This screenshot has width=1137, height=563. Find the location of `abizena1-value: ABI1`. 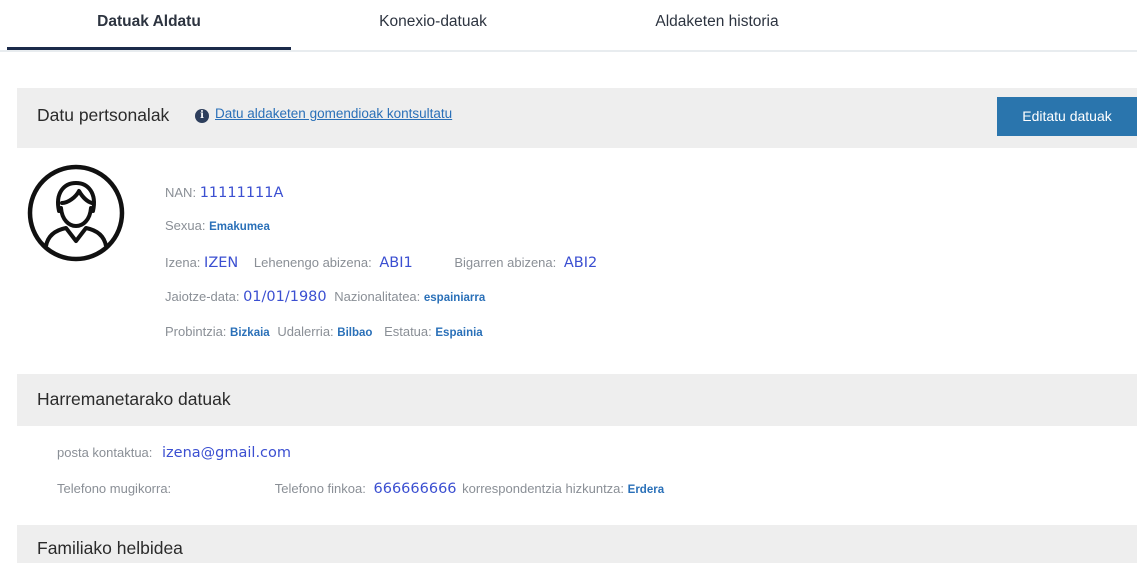

abizena1-value: ABI1 is located at coordinates (396, 263).